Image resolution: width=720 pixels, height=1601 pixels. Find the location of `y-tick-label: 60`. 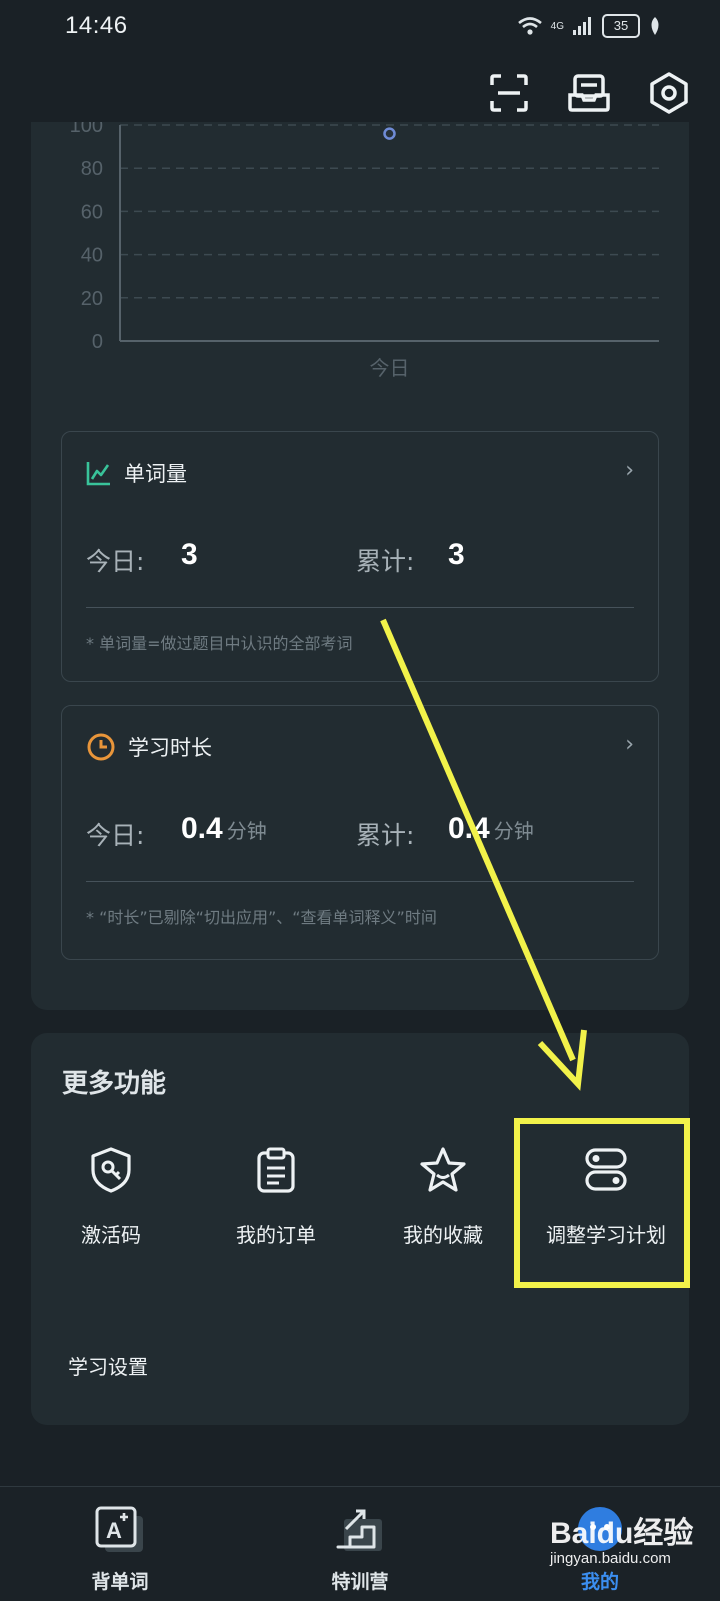

y-tick-label: 60 is located at coordinates (92, 212).